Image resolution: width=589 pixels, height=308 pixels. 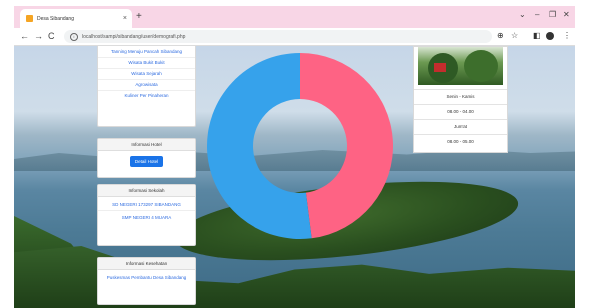 What do you see at coordinates (460, 126) in the screenshot?
I see `schedule-row: Jum'at` at bounding box center [460, 126].